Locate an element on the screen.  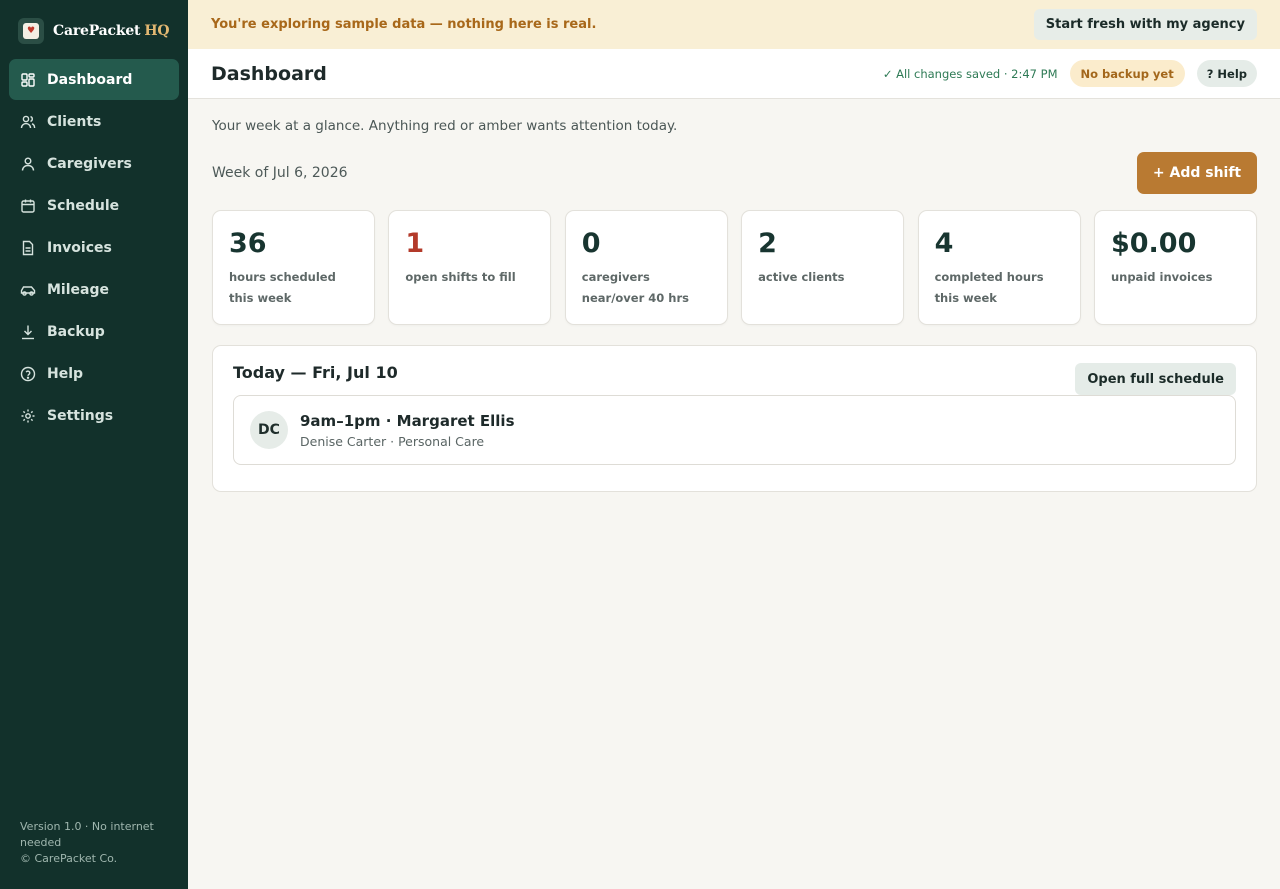
sidebar-item-help: Help is located at coordinates (94, 373).